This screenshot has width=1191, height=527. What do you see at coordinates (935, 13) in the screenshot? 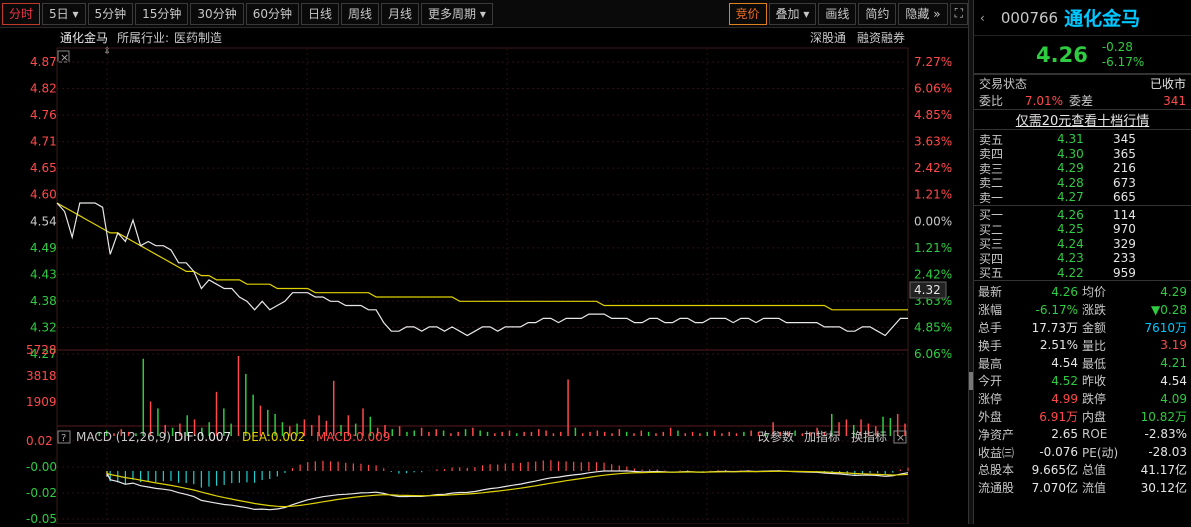
I see `double-chevron-right-icon: »` at bounding box center [935, 13].